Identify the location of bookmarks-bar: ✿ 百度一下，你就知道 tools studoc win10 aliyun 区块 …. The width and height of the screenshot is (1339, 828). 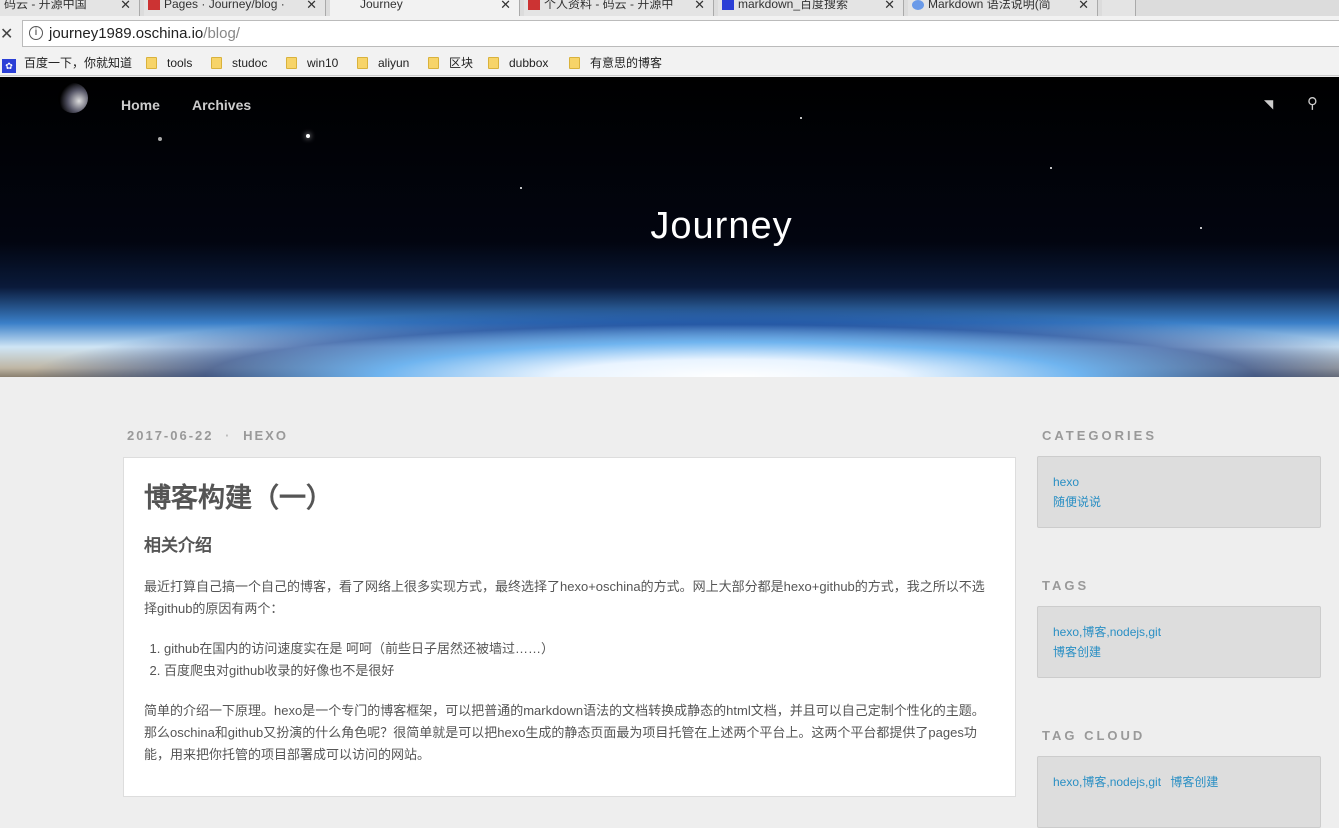
(669, 64).